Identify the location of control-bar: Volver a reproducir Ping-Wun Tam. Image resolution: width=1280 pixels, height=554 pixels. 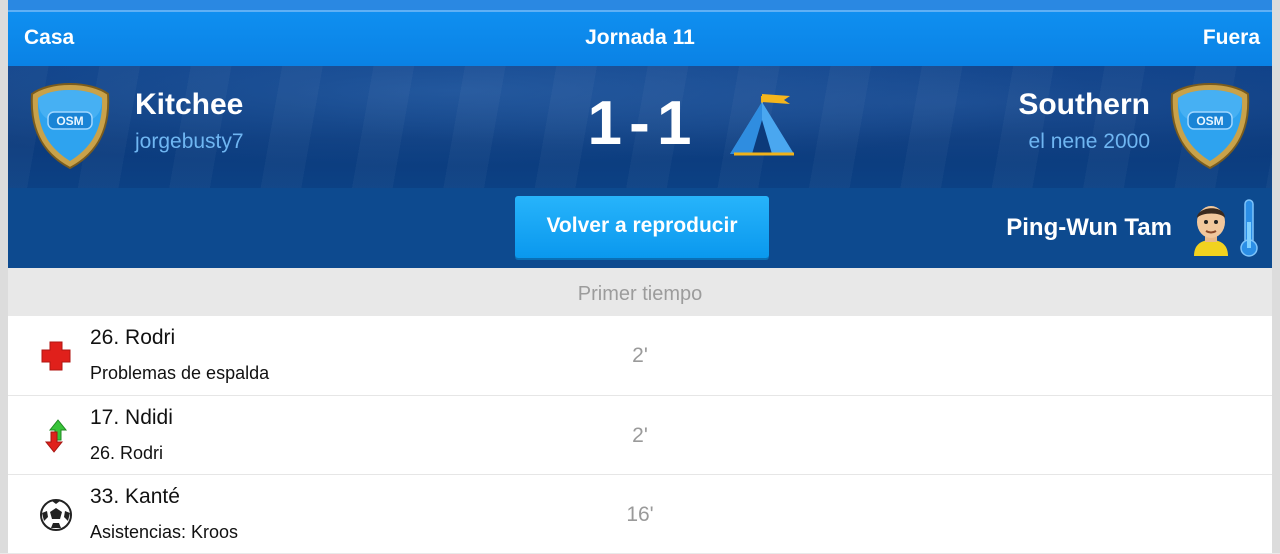
(640, 228).